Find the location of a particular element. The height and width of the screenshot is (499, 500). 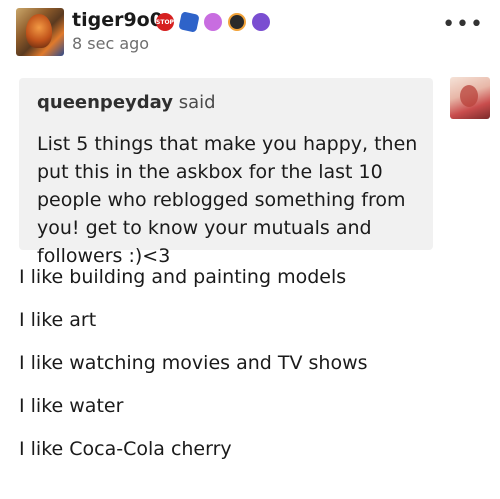

orange-paw-badge-icon is located at coordinates (237, 22).